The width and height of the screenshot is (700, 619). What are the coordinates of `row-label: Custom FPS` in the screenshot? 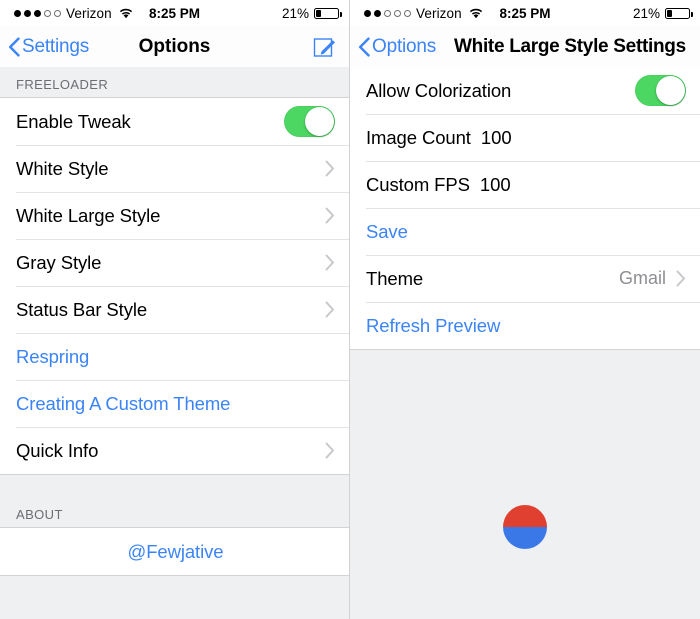 It's located at (418, 184).